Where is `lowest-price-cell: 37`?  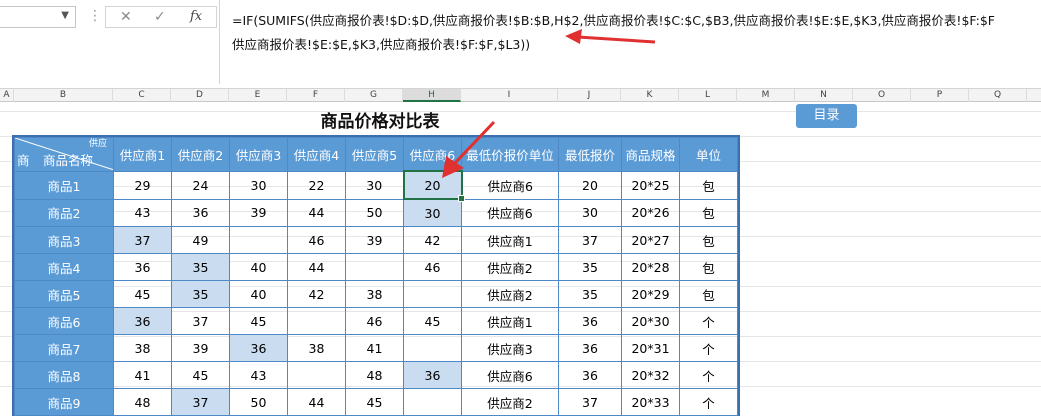
lowest-price-cell: 37 is located at coordinates (590, 402).